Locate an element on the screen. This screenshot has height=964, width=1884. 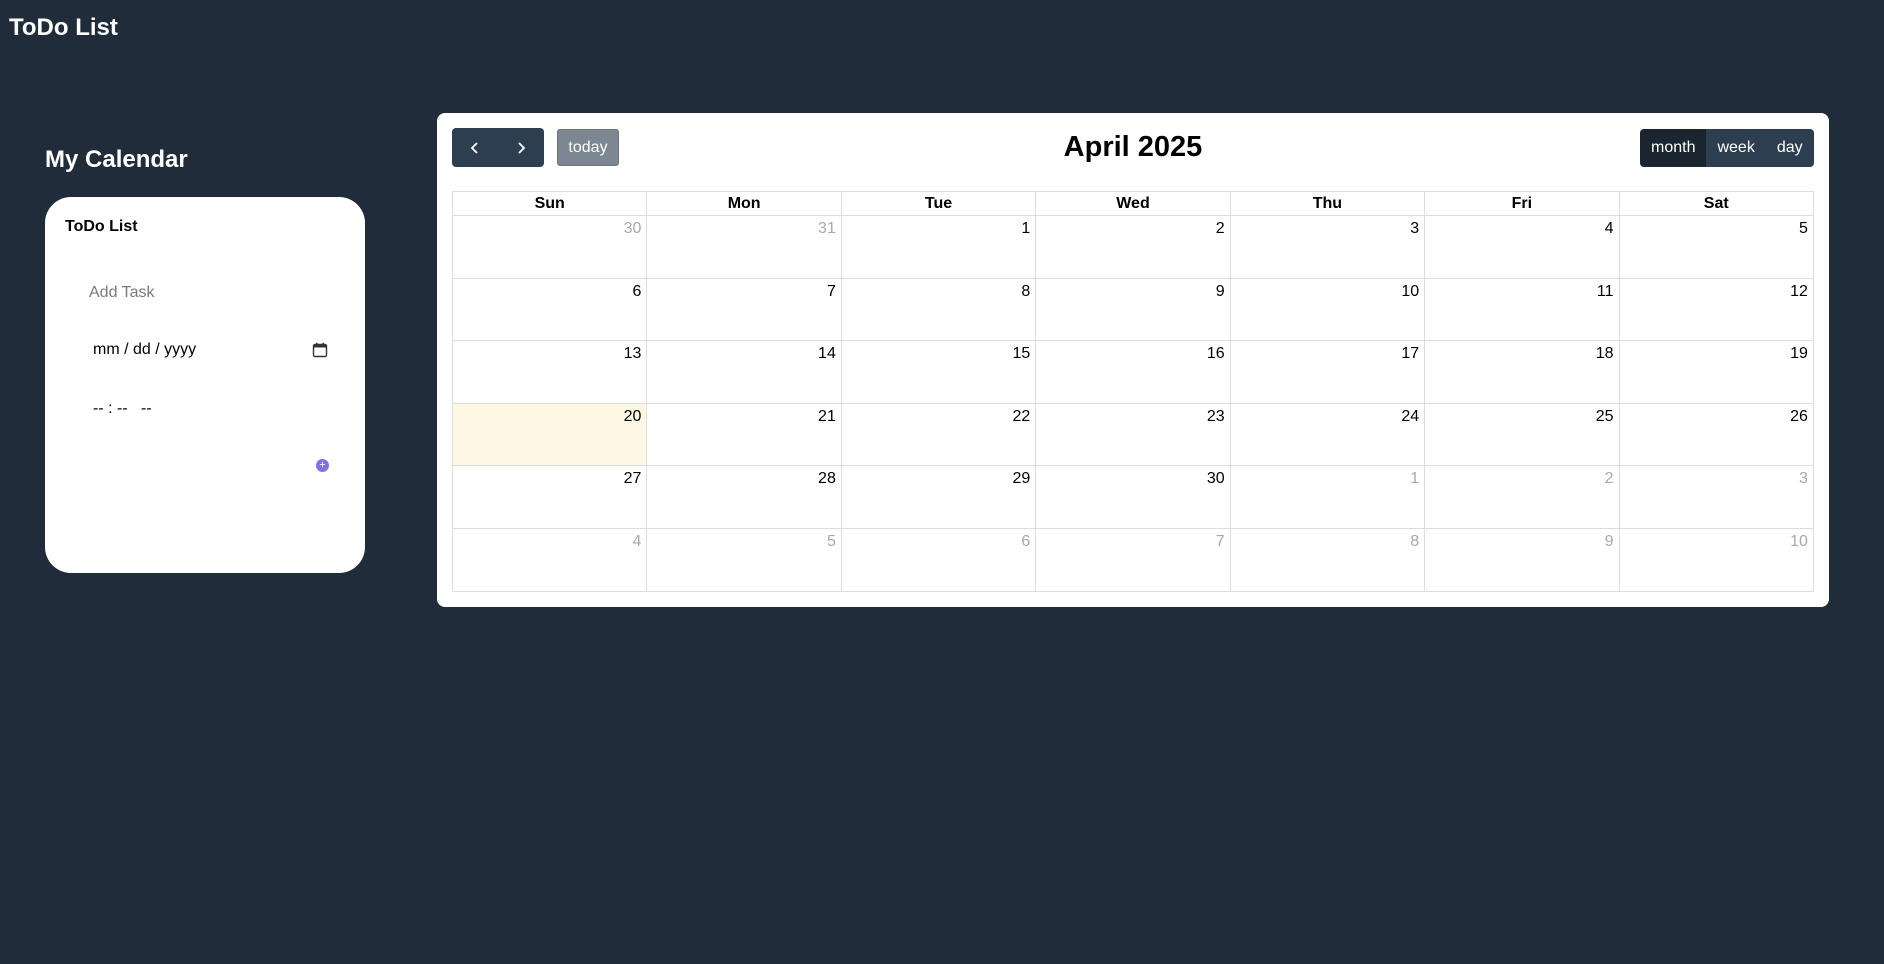
todo-card: ToDo List mm / dd / yyyy -- : -- -- + is located at coordinates (205, 385).